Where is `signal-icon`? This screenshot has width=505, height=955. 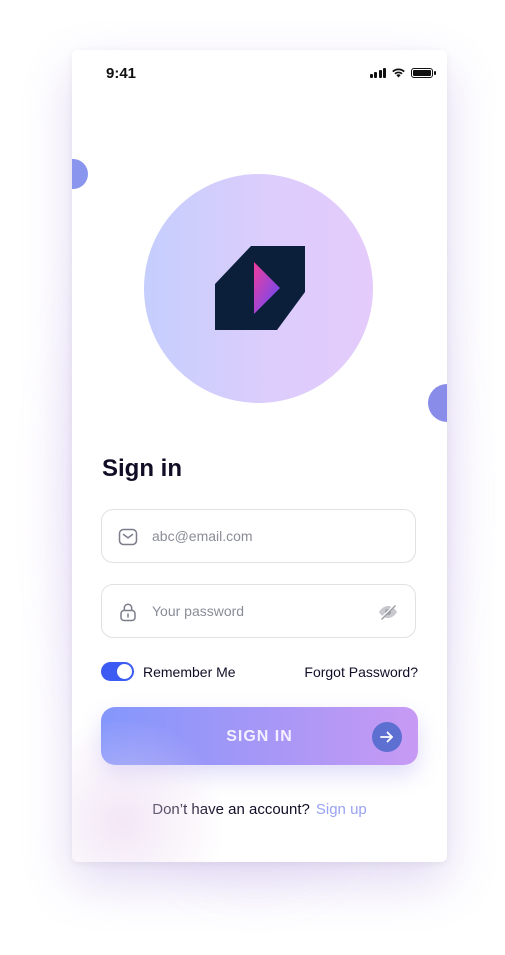 signal-icon is located at coordinates (377, 72).